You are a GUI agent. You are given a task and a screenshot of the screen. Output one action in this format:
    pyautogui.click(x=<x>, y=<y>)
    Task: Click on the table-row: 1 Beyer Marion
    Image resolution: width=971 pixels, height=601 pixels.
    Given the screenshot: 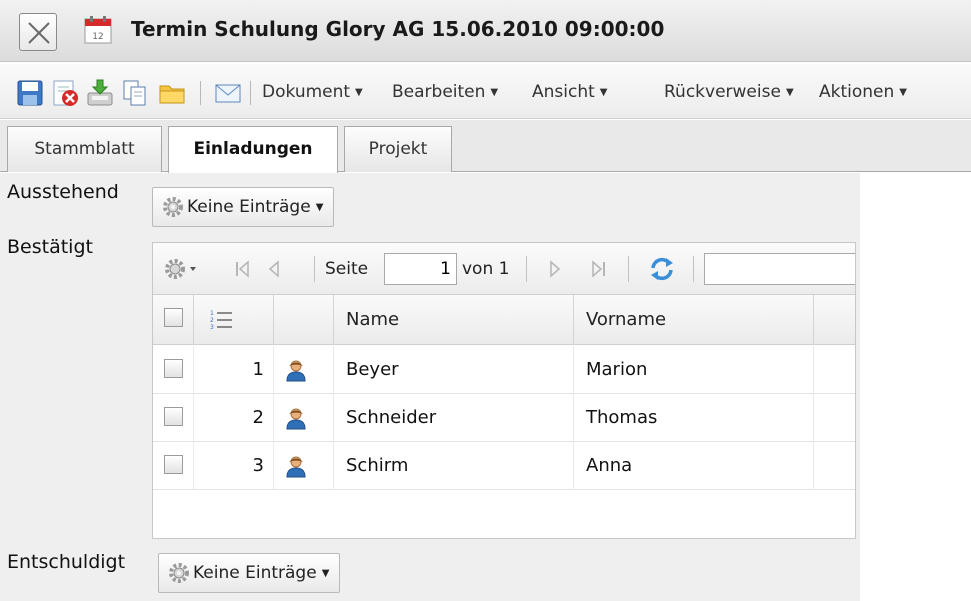 What is the action you would take?
    pyautogui.click(x=504, y=370)
    